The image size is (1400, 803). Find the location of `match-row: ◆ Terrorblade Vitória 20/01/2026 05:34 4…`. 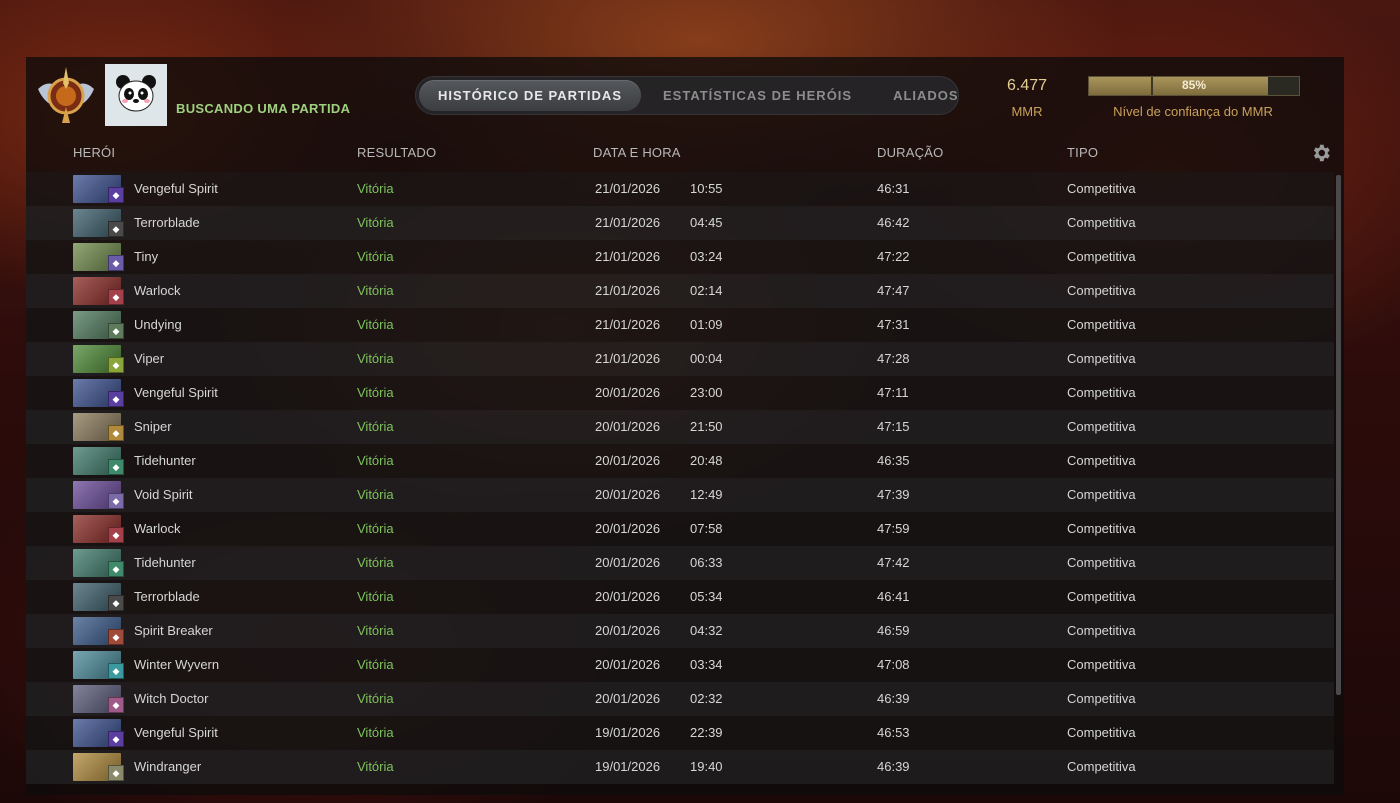

match-row: ◆ Terrorblade Vitória 20/01/2026 05:34 4… is located at coordinates (680, 597).